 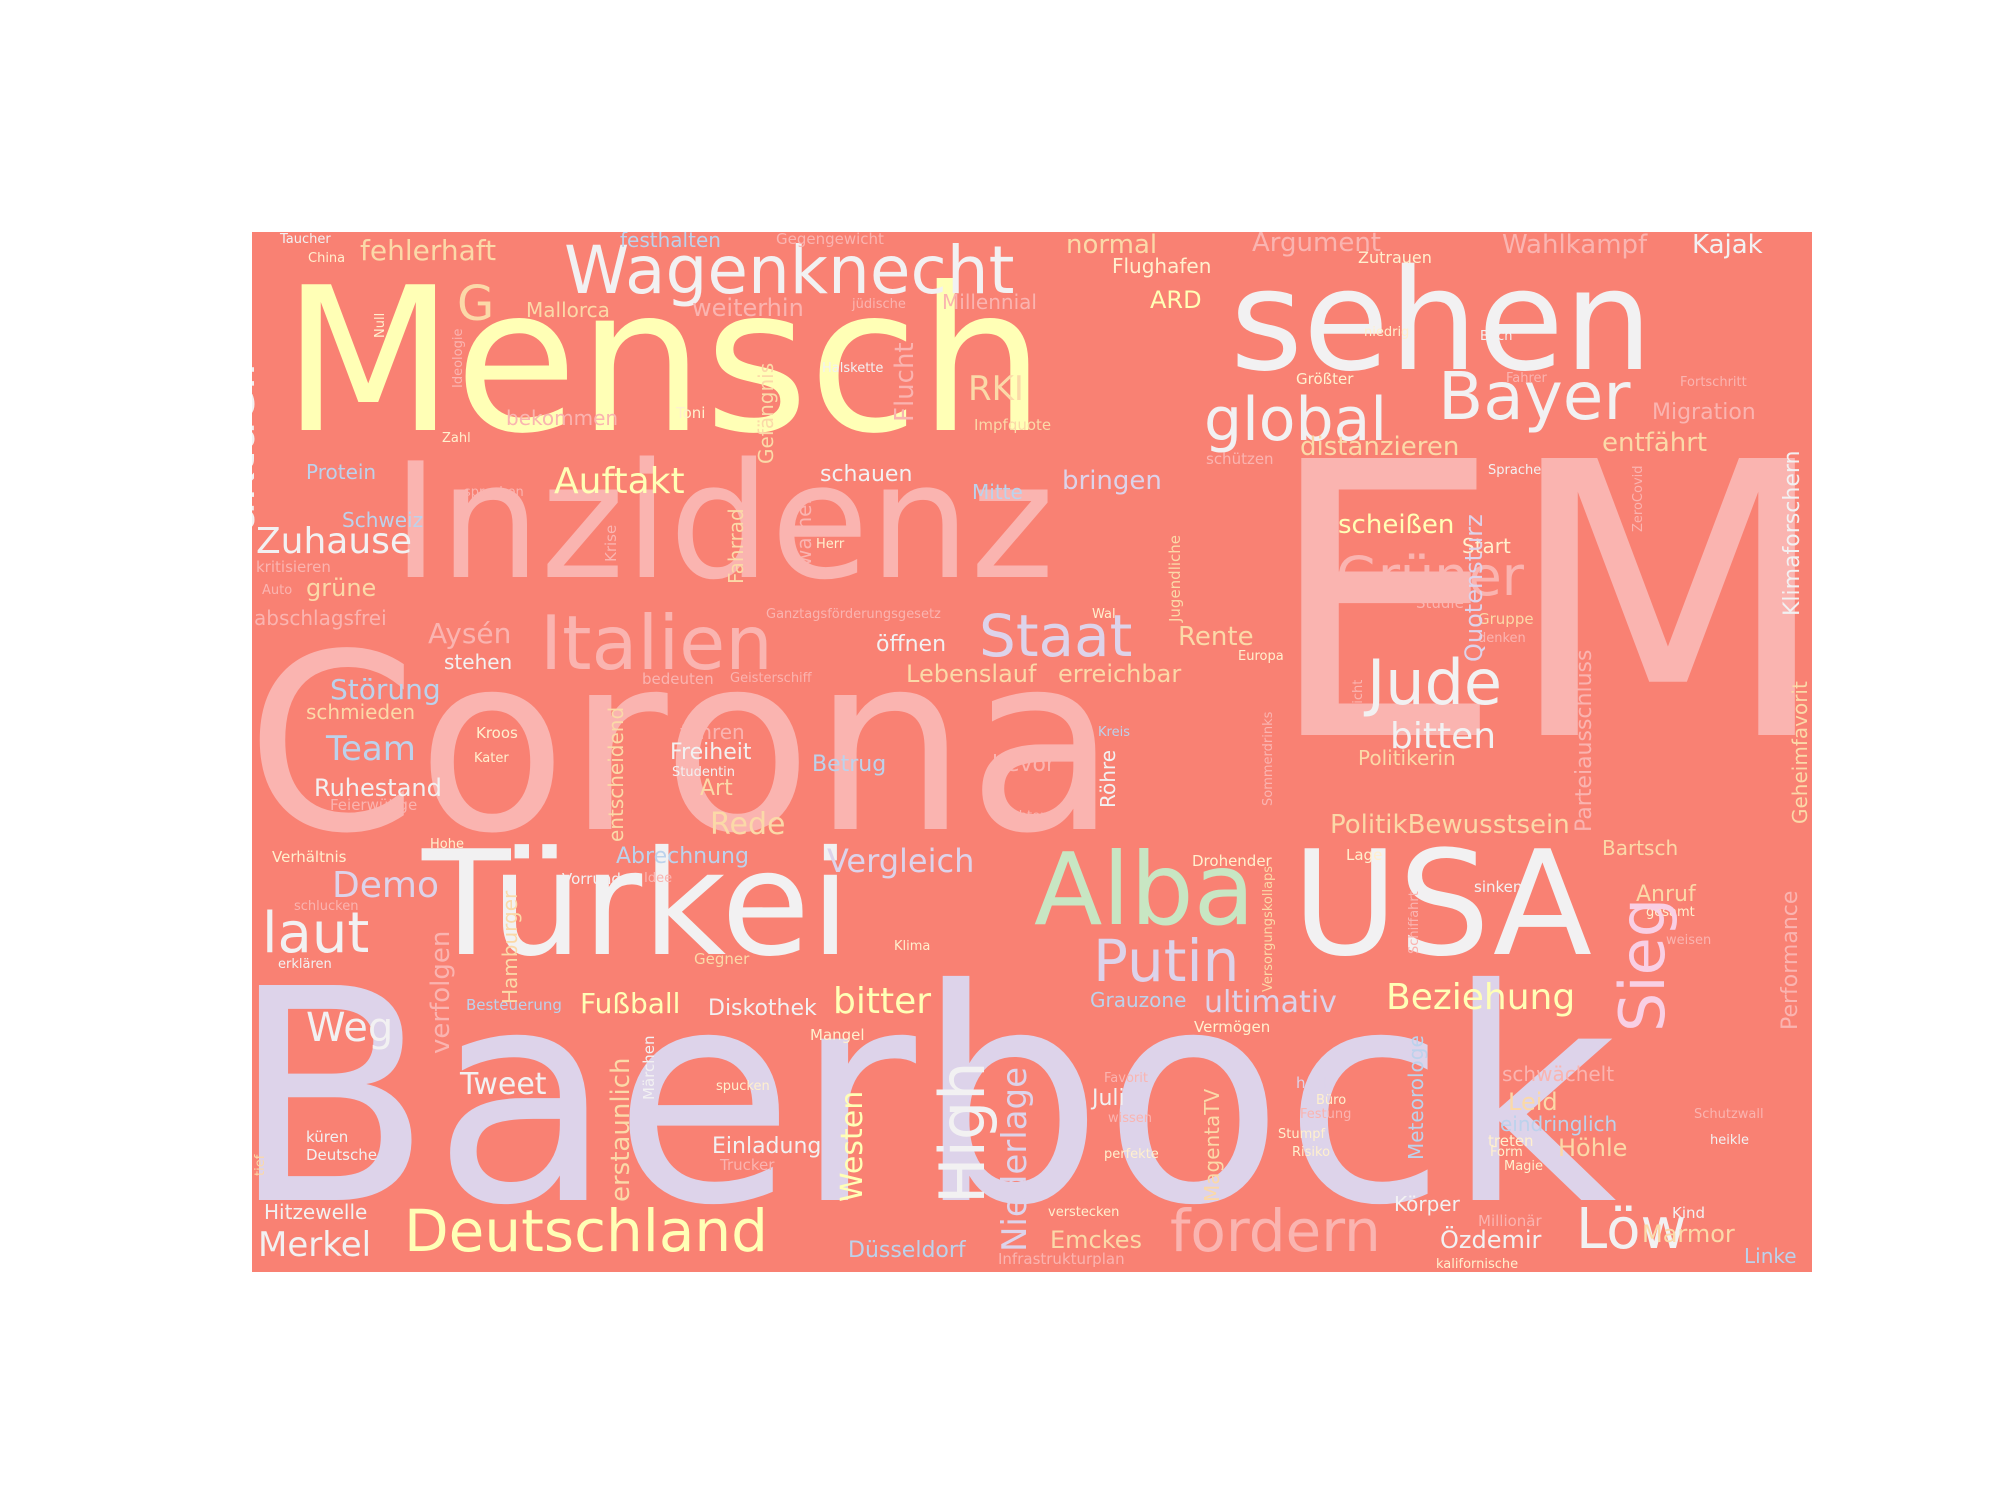 What do you see at coordinates (586, 1231) in the screenshot?
I see `word-deutschland: Deutschland` at bounding box center [586, 1231].